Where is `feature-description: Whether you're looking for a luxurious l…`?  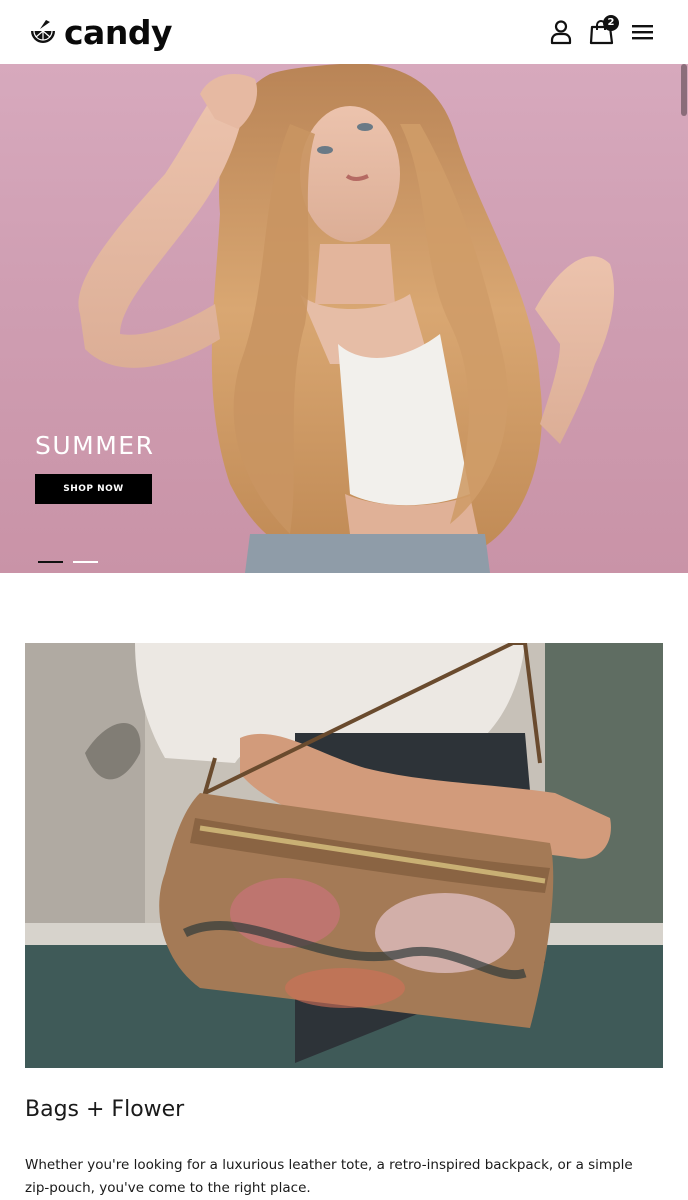 feature-description: Whether you're looking for a luxurious l… is located at coordinates (329, 1176).